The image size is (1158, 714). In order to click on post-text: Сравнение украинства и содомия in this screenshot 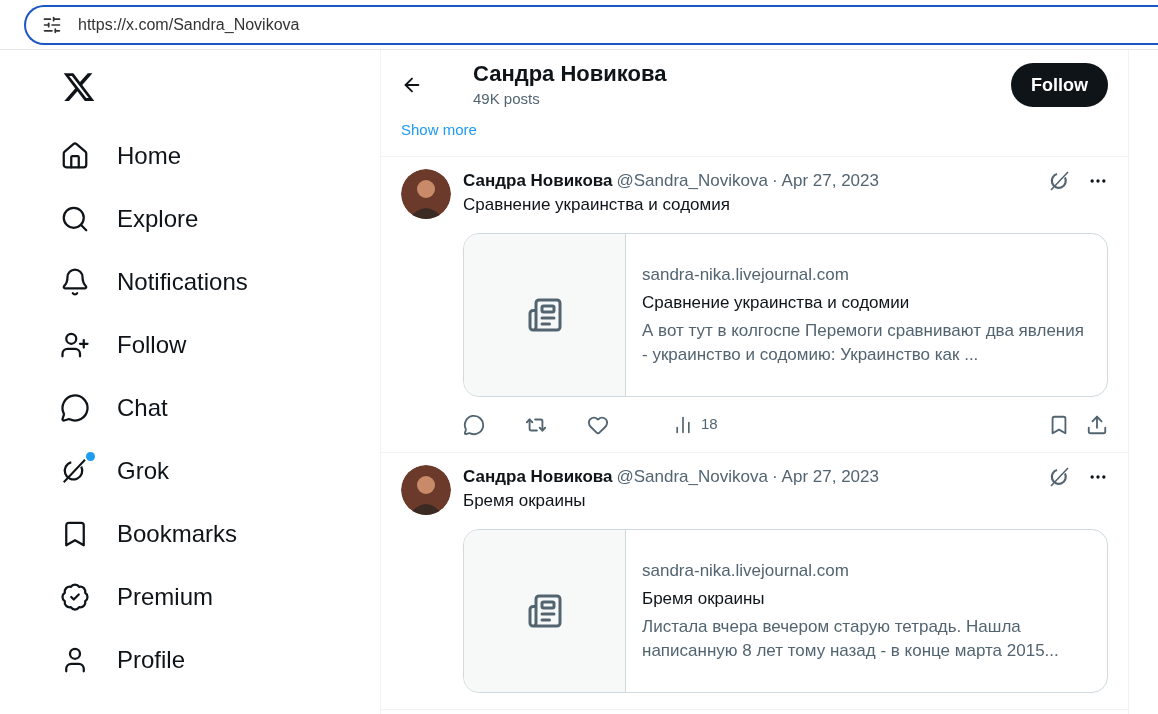, I will do `click(597, 205)`.